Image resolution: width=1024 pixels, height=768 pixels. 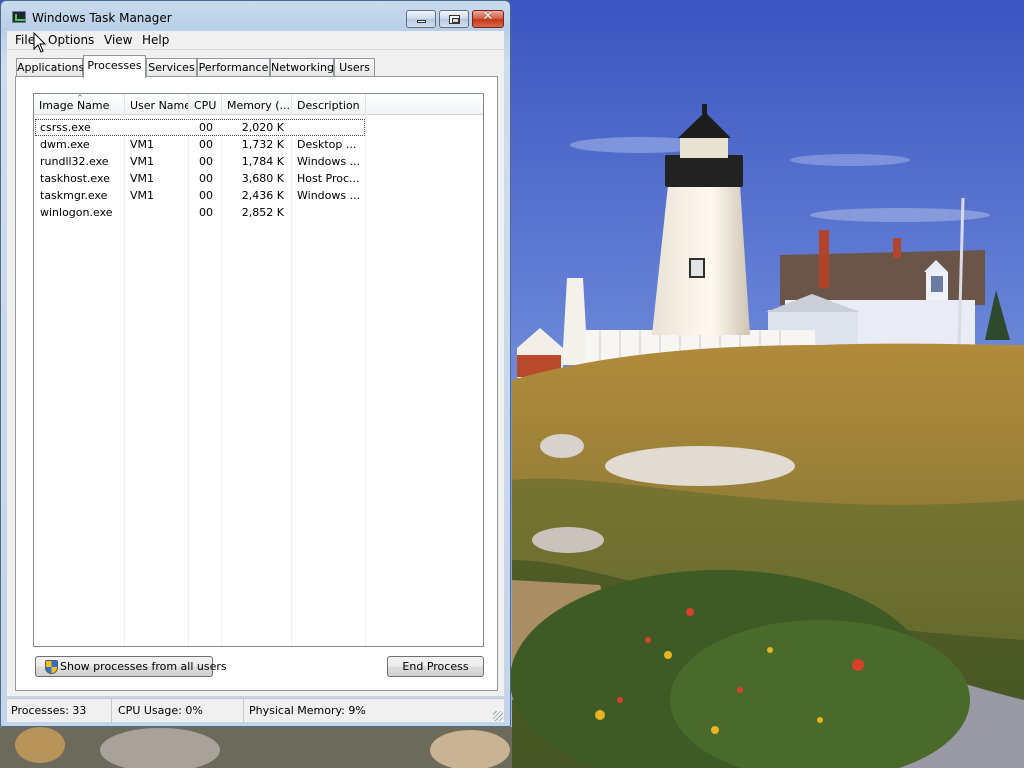 I want to click on cell-image-name: csrss.exe, so click(x=65, y=127).